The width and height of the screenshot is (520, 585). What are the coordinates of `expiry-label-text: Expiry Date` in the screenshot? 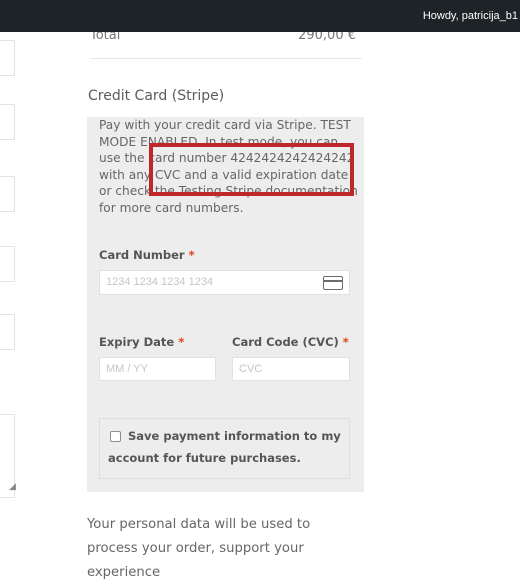 It's located at (137, 342).